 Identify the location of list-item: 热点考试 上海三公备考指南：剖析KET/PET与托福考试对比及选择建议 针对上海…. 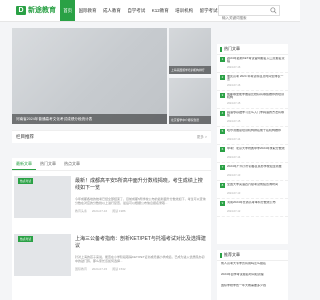
(111, 256).